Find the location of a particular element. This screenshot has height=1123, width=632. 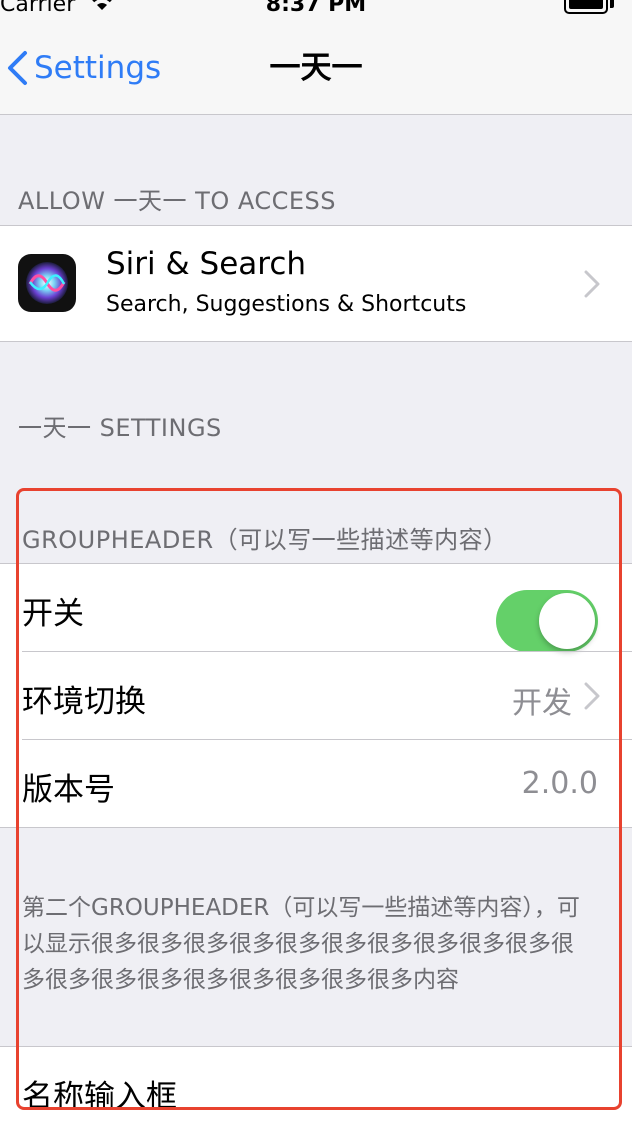

allow-access-header: ALLOW 一天一 TO ACCESS is located at coordinates (177, 201).